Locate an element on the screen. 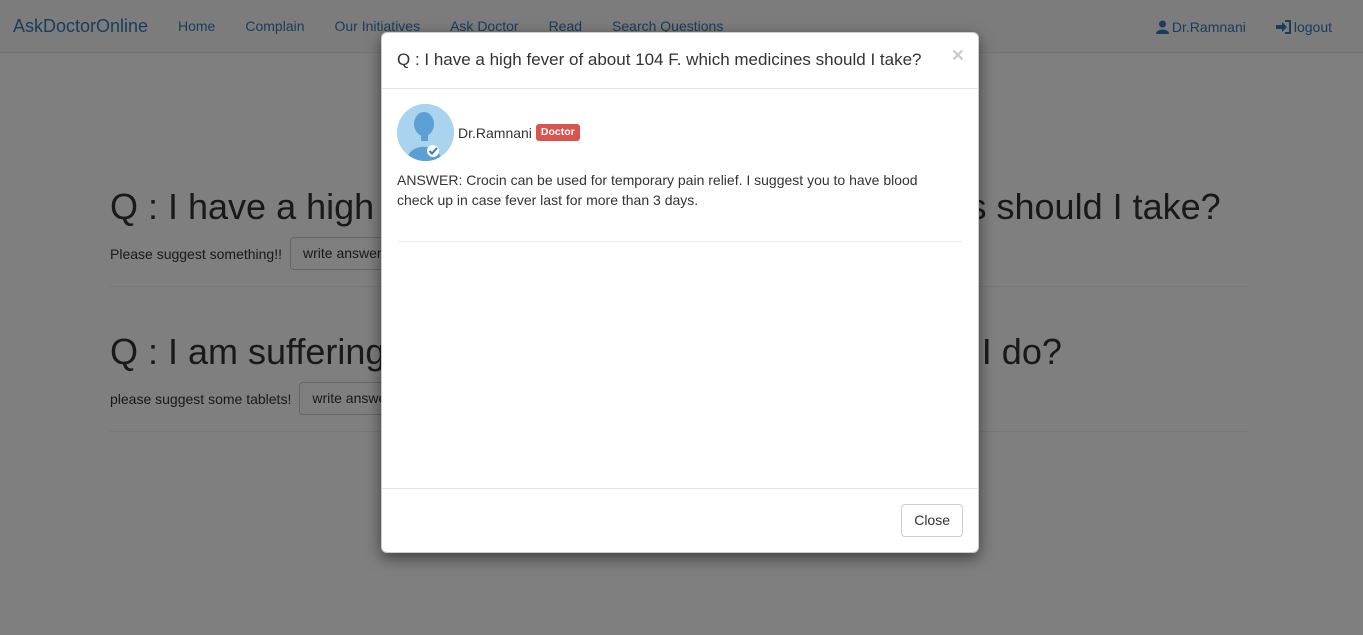 The height and width of the screenshot is (635, 1363). close-icon: × is located at coordinates (958, 55).